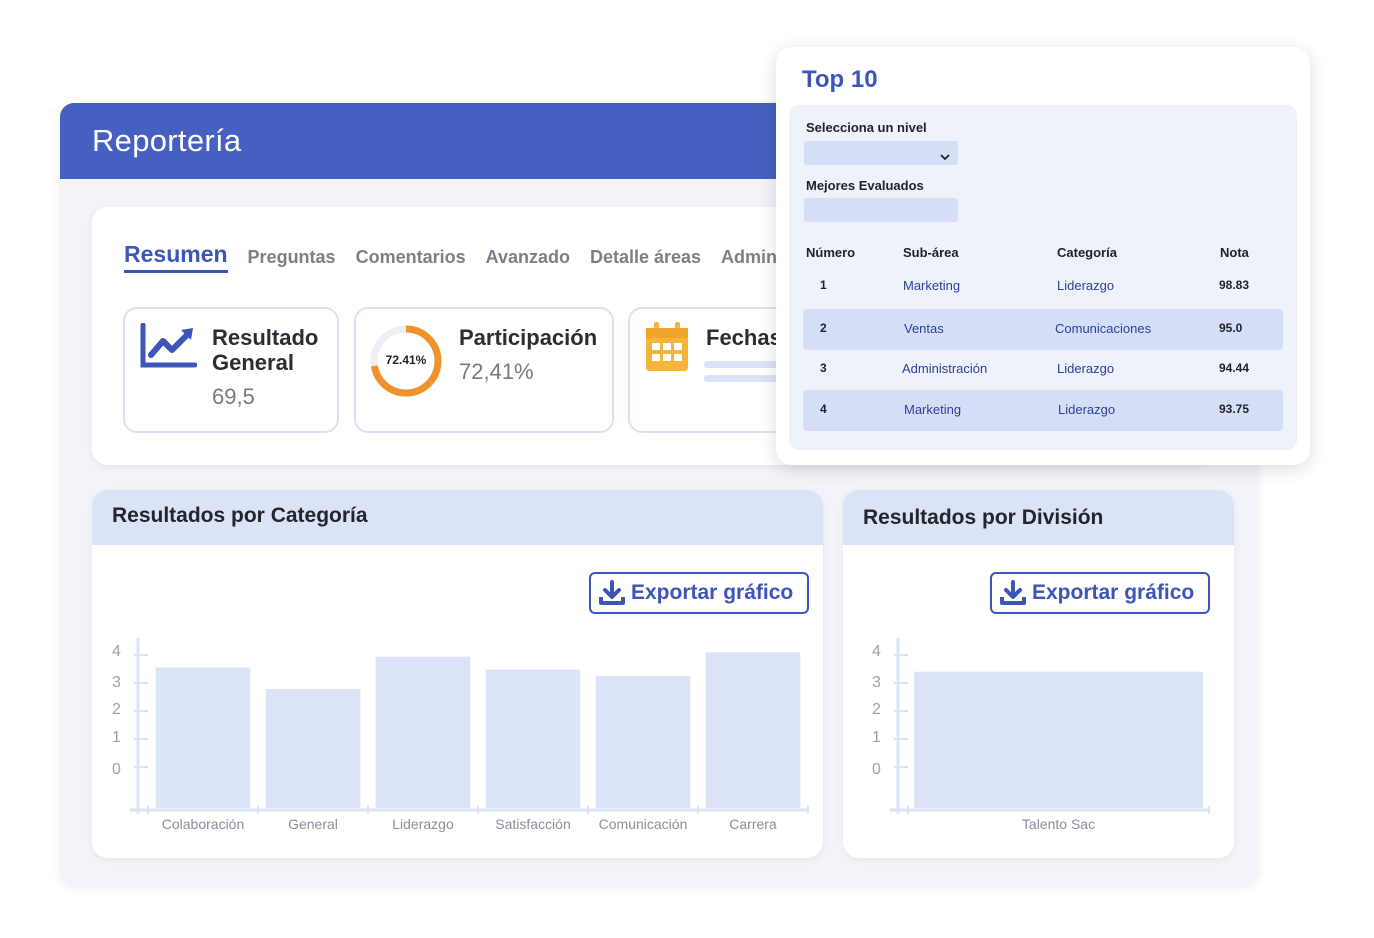 This screenshot has height=938, width=1374. Describe the element at coordinates (866, 127) in the screenshot. I see `nivel-label: Selecciona un nivel` at that location.